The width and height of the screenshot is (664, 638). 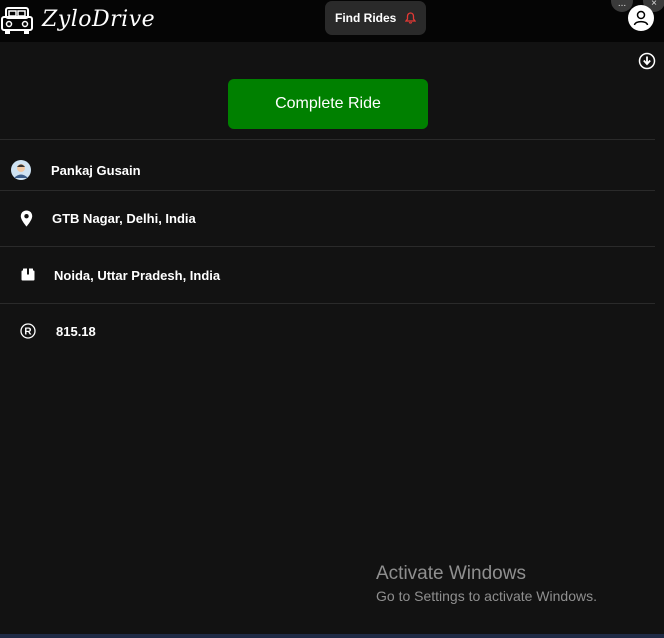 I want to click on passenger-name: Pankaj Gusain, so click(x=96, y=170).